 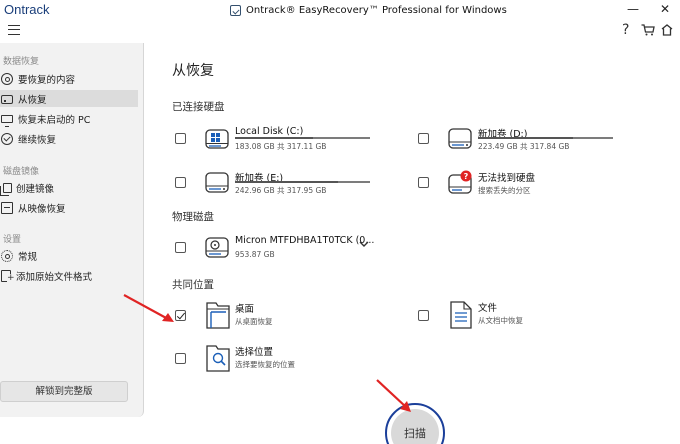 What do you see at coordinates (665, 9) in the screenshot?
I see `close-icon: ✕` at bounding box center [665, 9].